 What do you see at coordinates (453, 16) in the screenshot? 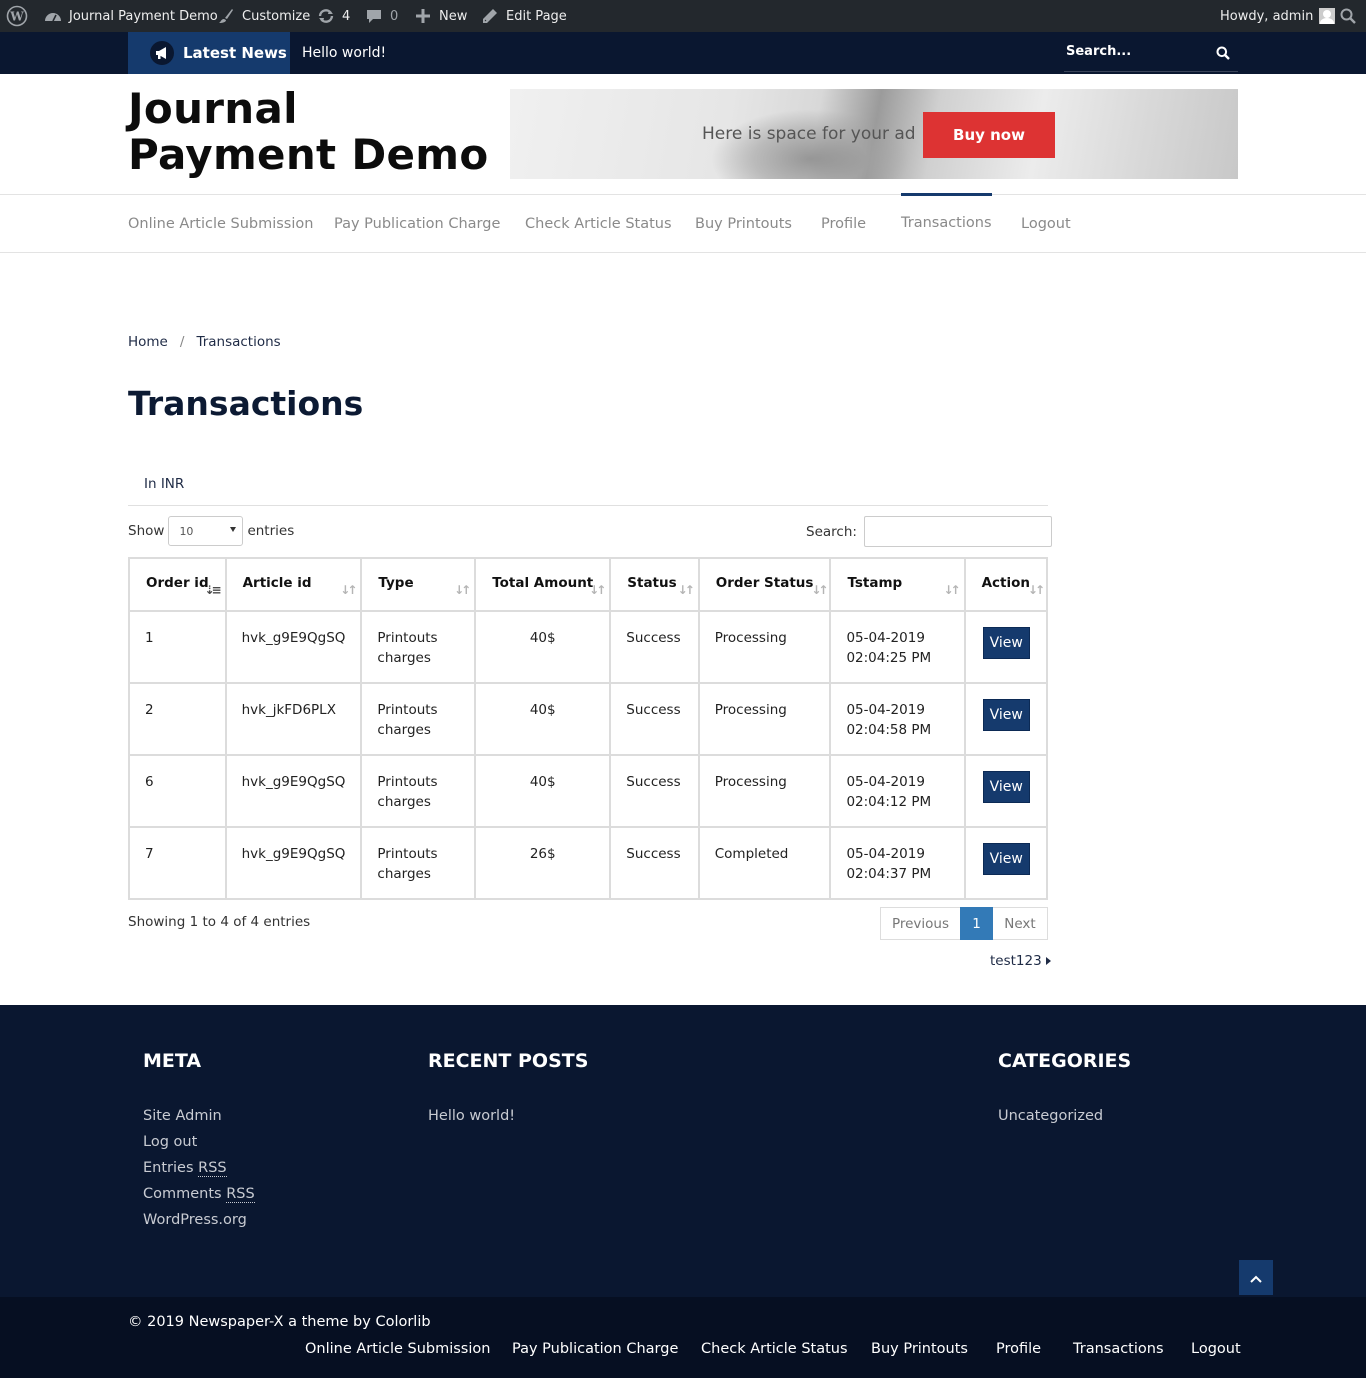
I see `new-label: New` at bounding box center [453, 16].